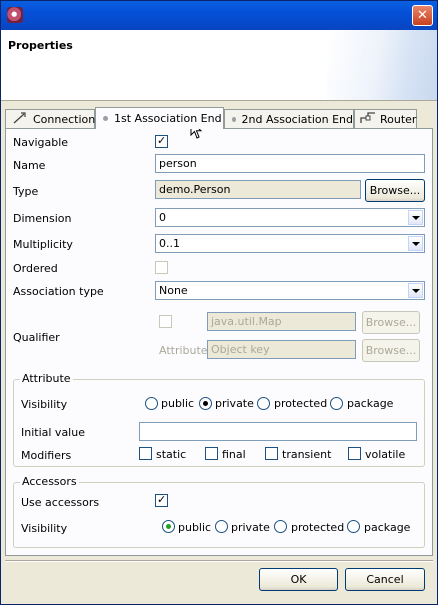  Describe the element at coordinates (290, 290) in the screenshot. I see `association-type-dropdown: None` at that location.